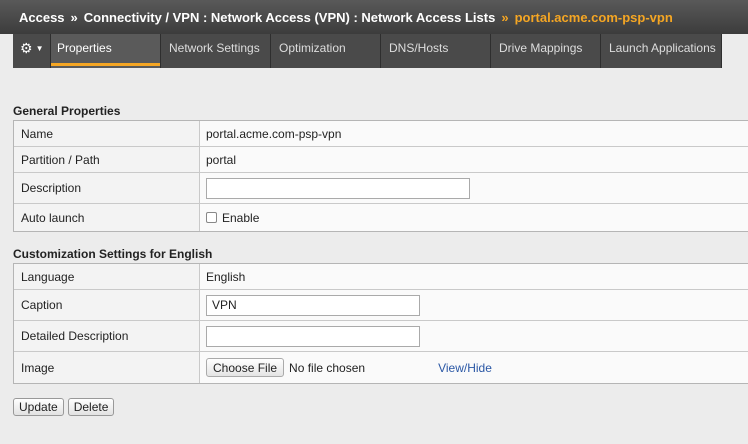 Image resolution: width=748 pixels, height=444 pixels. What do you see at coordinates (465, 368) in the screenshot?
I see `view-hide-link: View/Hide` at bounding box center [465, 368].